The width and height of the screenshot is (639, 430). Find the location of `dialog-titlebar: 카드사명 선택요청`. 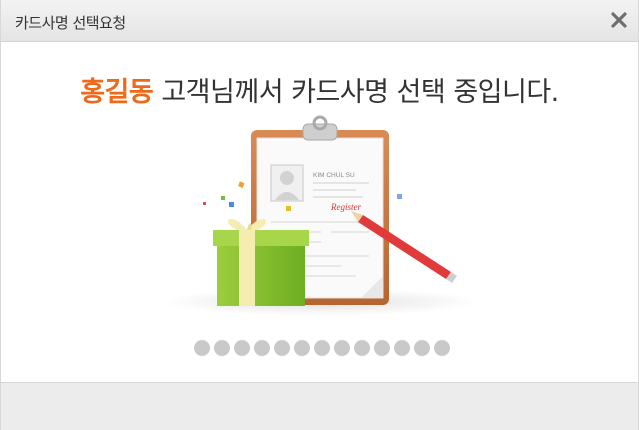

dialog-titlebar: 카드사명 선택요청 is located at coordinates (319, 21).